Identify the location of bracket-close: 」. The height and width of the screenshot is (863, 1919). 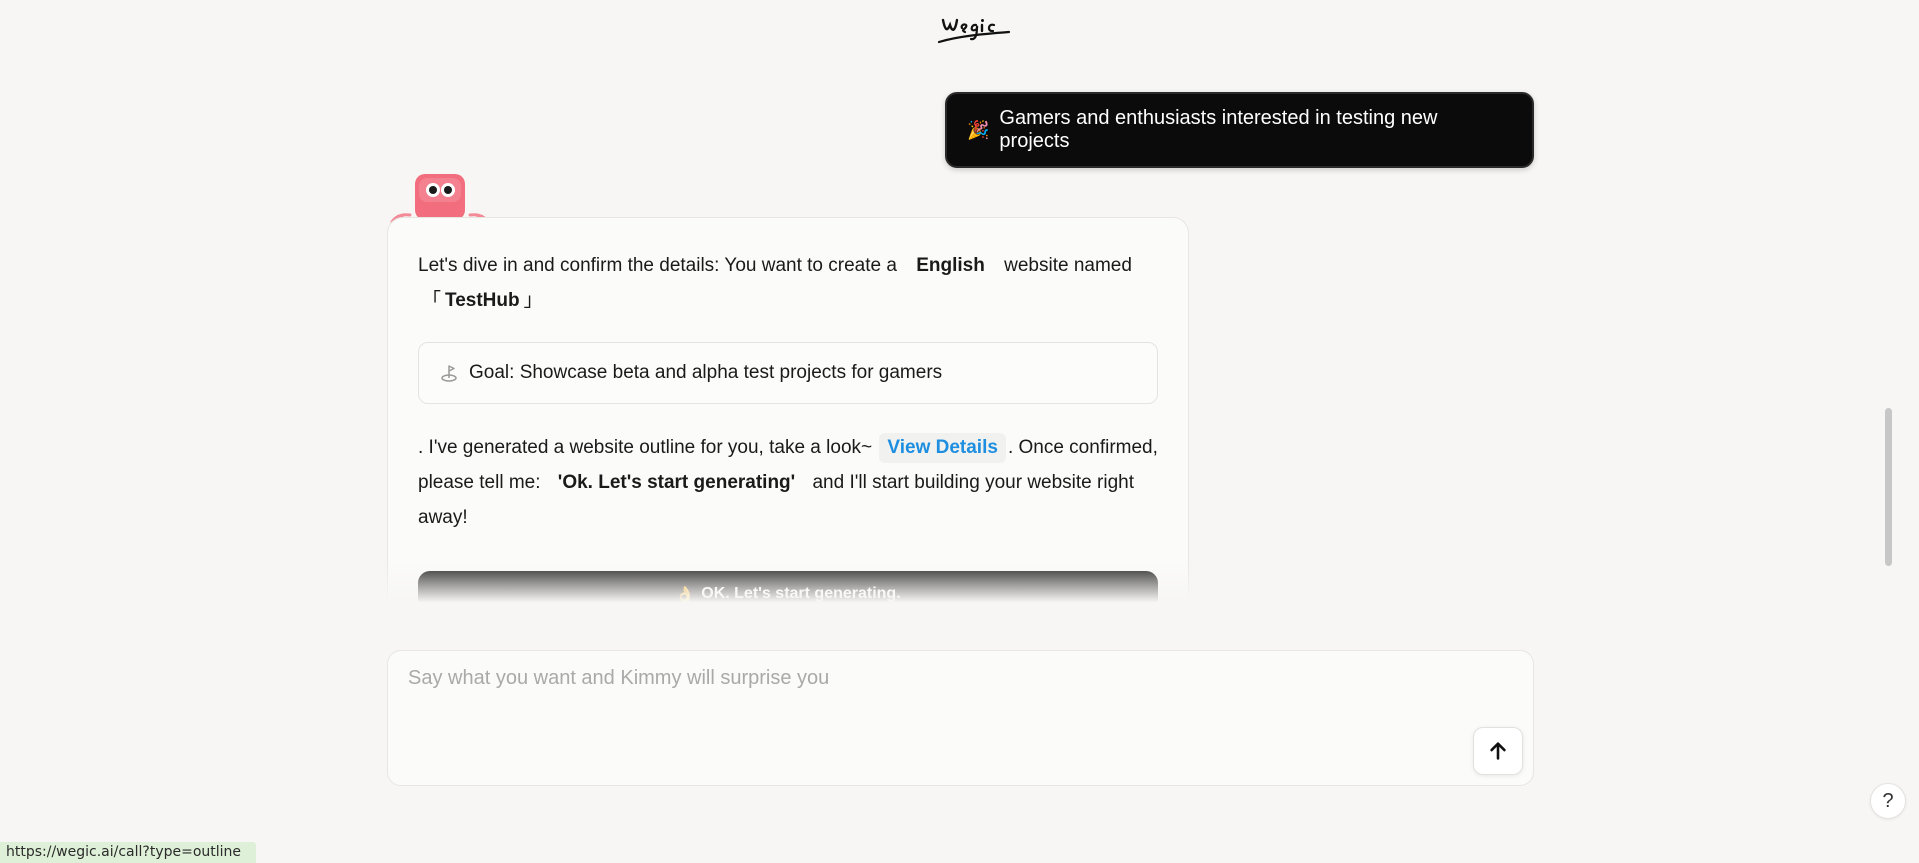
(533, 300).